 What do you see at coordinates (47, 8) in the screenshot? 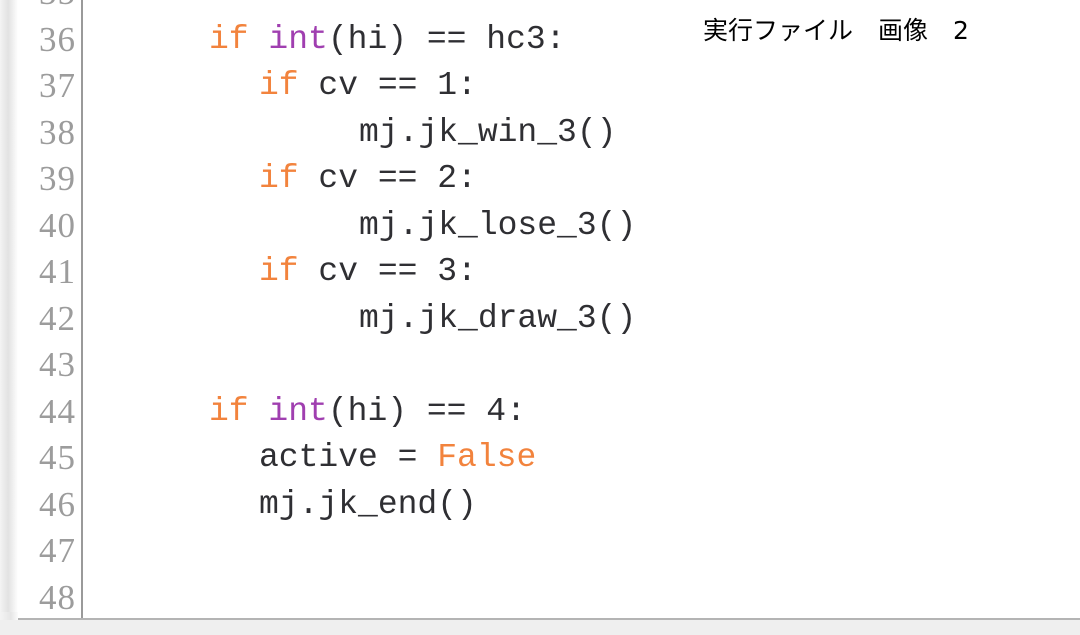
I see `line-number: 35` at bounding box center [47, 8].